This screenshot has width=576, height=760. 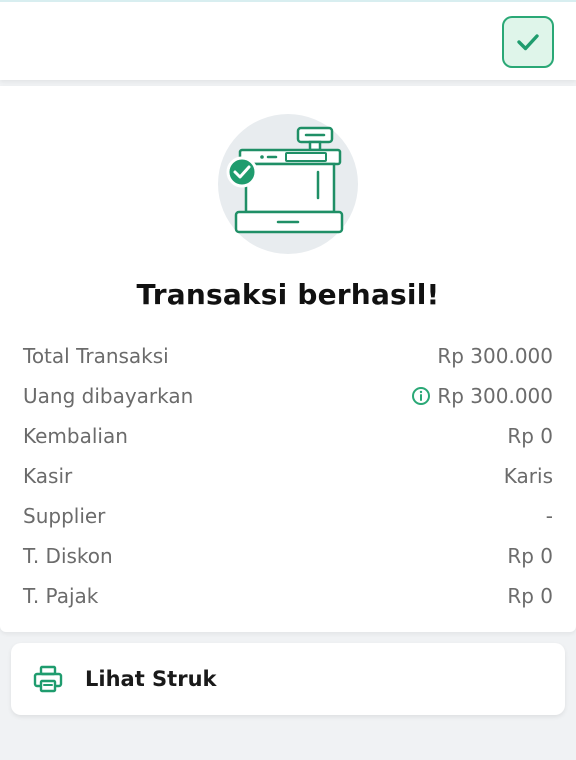 I want to click on summary-row-paid: Uang dibayarkan Rp 300.000, so click(x=288, y=396).